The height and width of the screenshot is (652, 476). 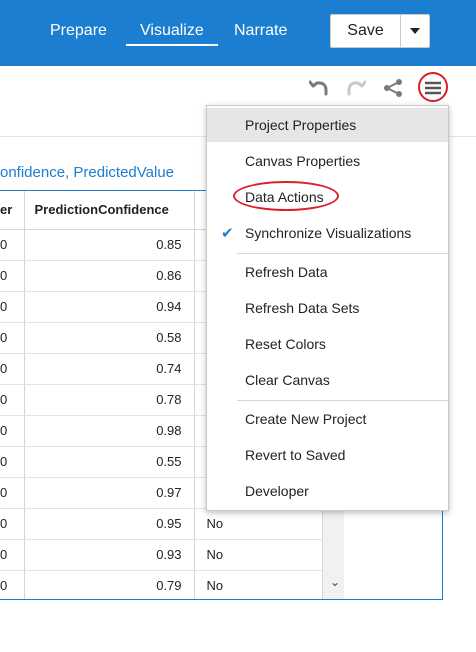 What do you see at coordinates (109, 338) in the screenshot?
I see `cell-prediction-confidence: 0.58` at bounding box center [109, 338].